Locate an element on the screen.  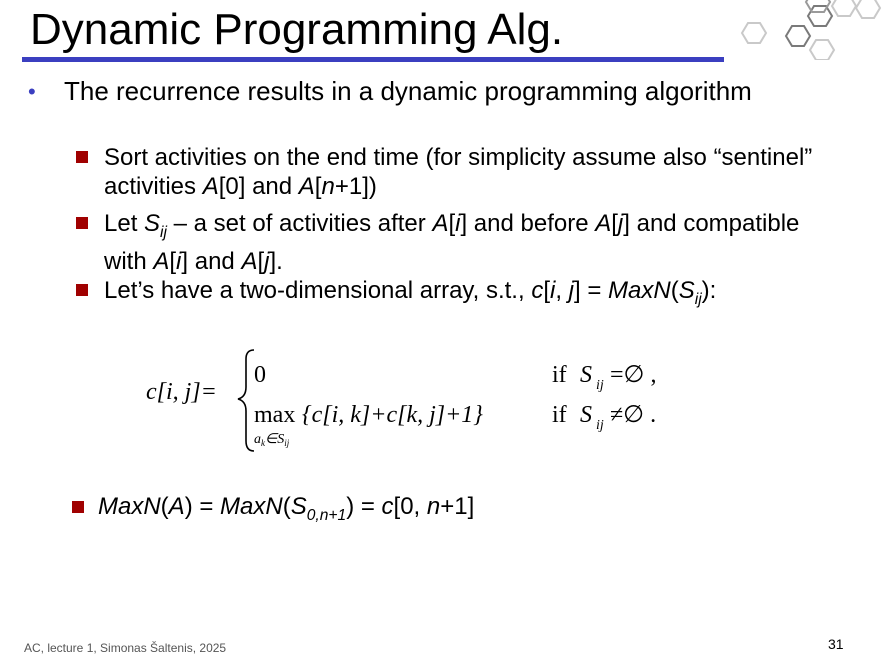
slide-footer: AC, lecture 1, Simonas Šaltenis, 2025 is located at coordinates (125, 648).